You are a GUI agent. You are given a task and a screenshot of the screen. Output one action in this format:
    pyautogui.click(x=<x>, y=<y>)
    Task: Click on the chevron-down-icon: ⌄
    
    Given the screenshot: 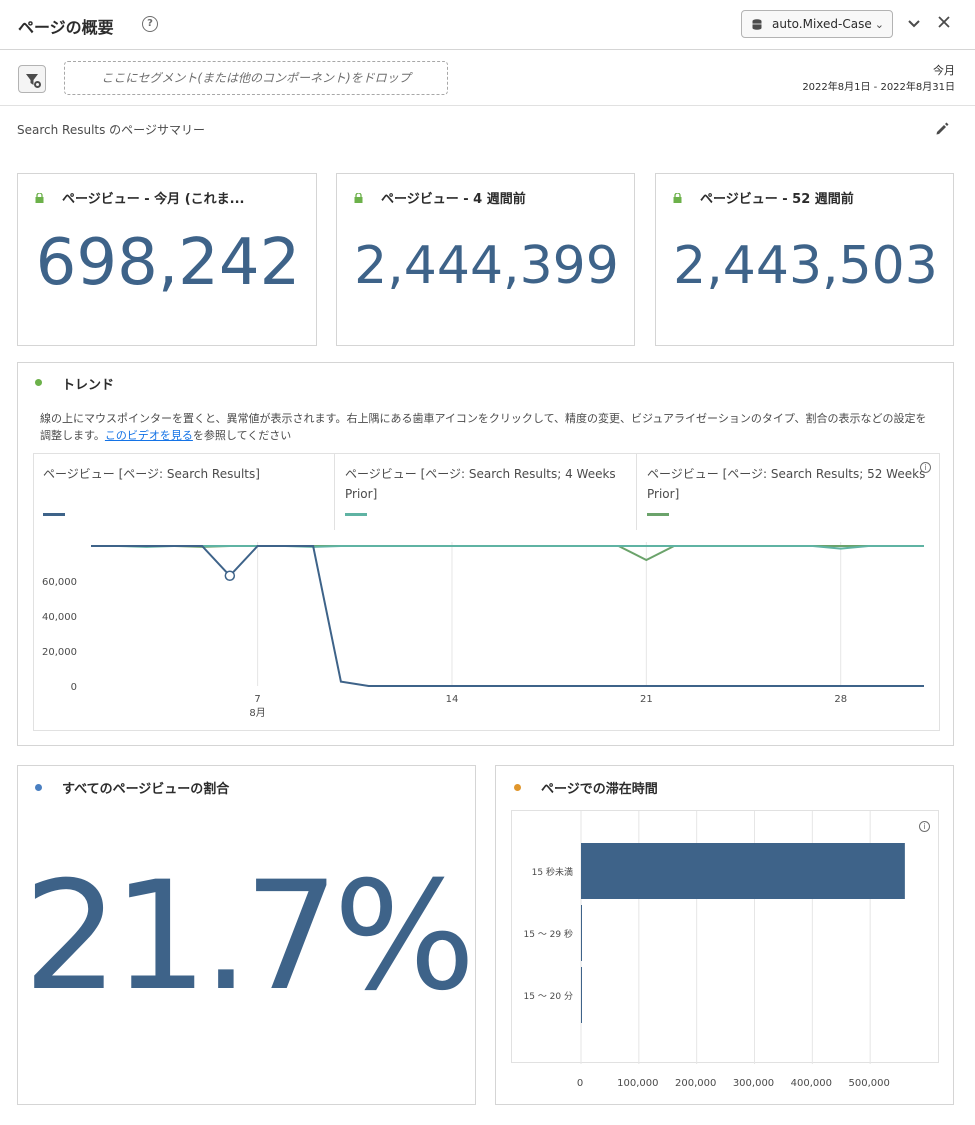 What is the action you would take?
    pyautogui.click(x=879, y=24)
    